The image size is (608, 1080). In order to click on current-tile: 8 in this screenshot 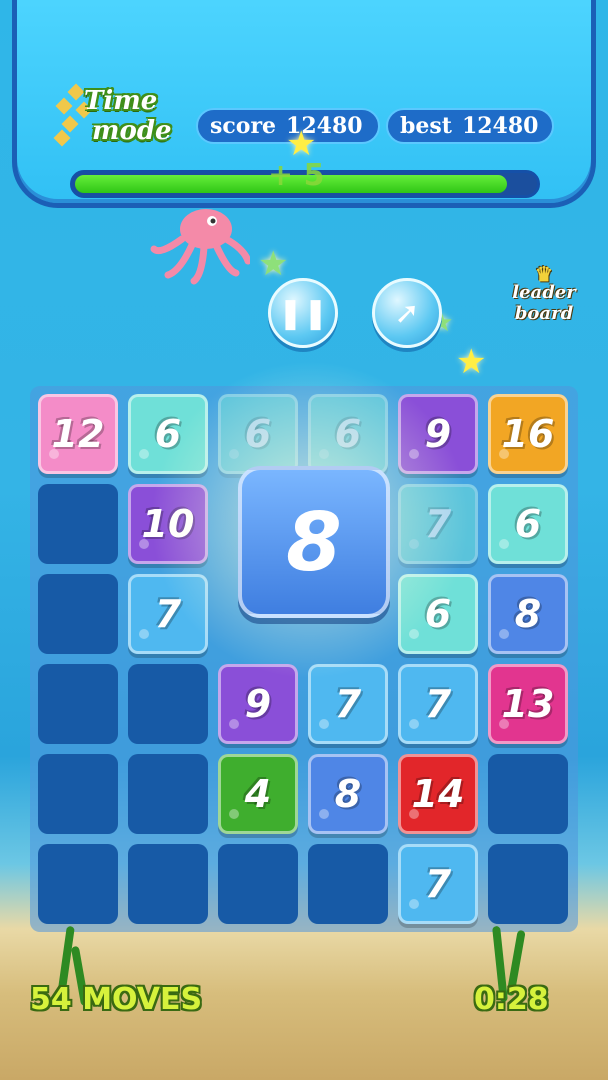, I will do `click(314, 542)`.